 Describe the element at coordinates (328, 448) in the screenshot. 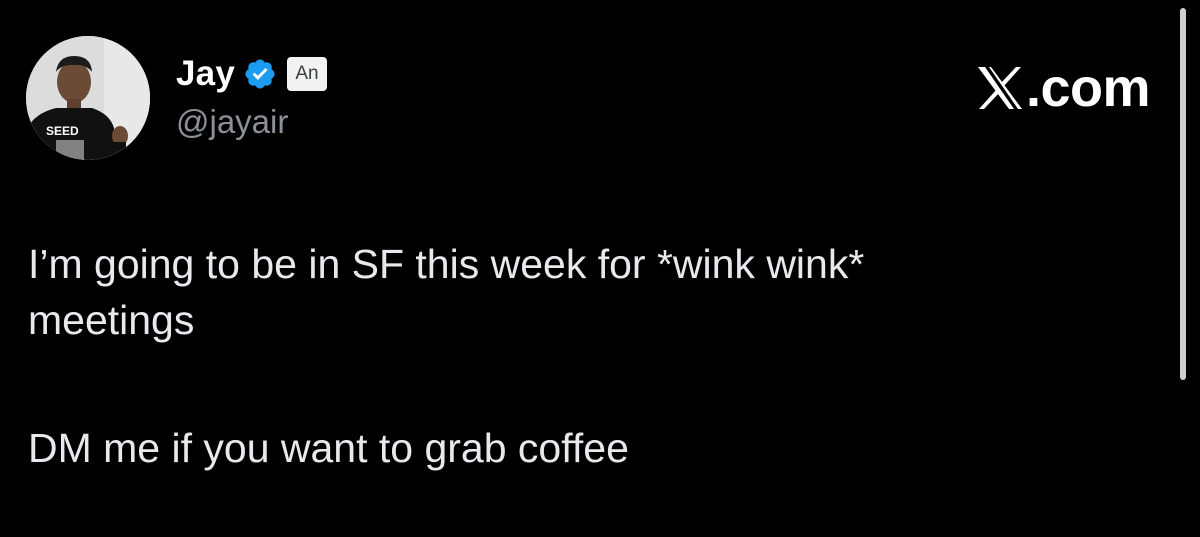

I see `tweet-text-line: DM me if you want to grab coffee` at that location.